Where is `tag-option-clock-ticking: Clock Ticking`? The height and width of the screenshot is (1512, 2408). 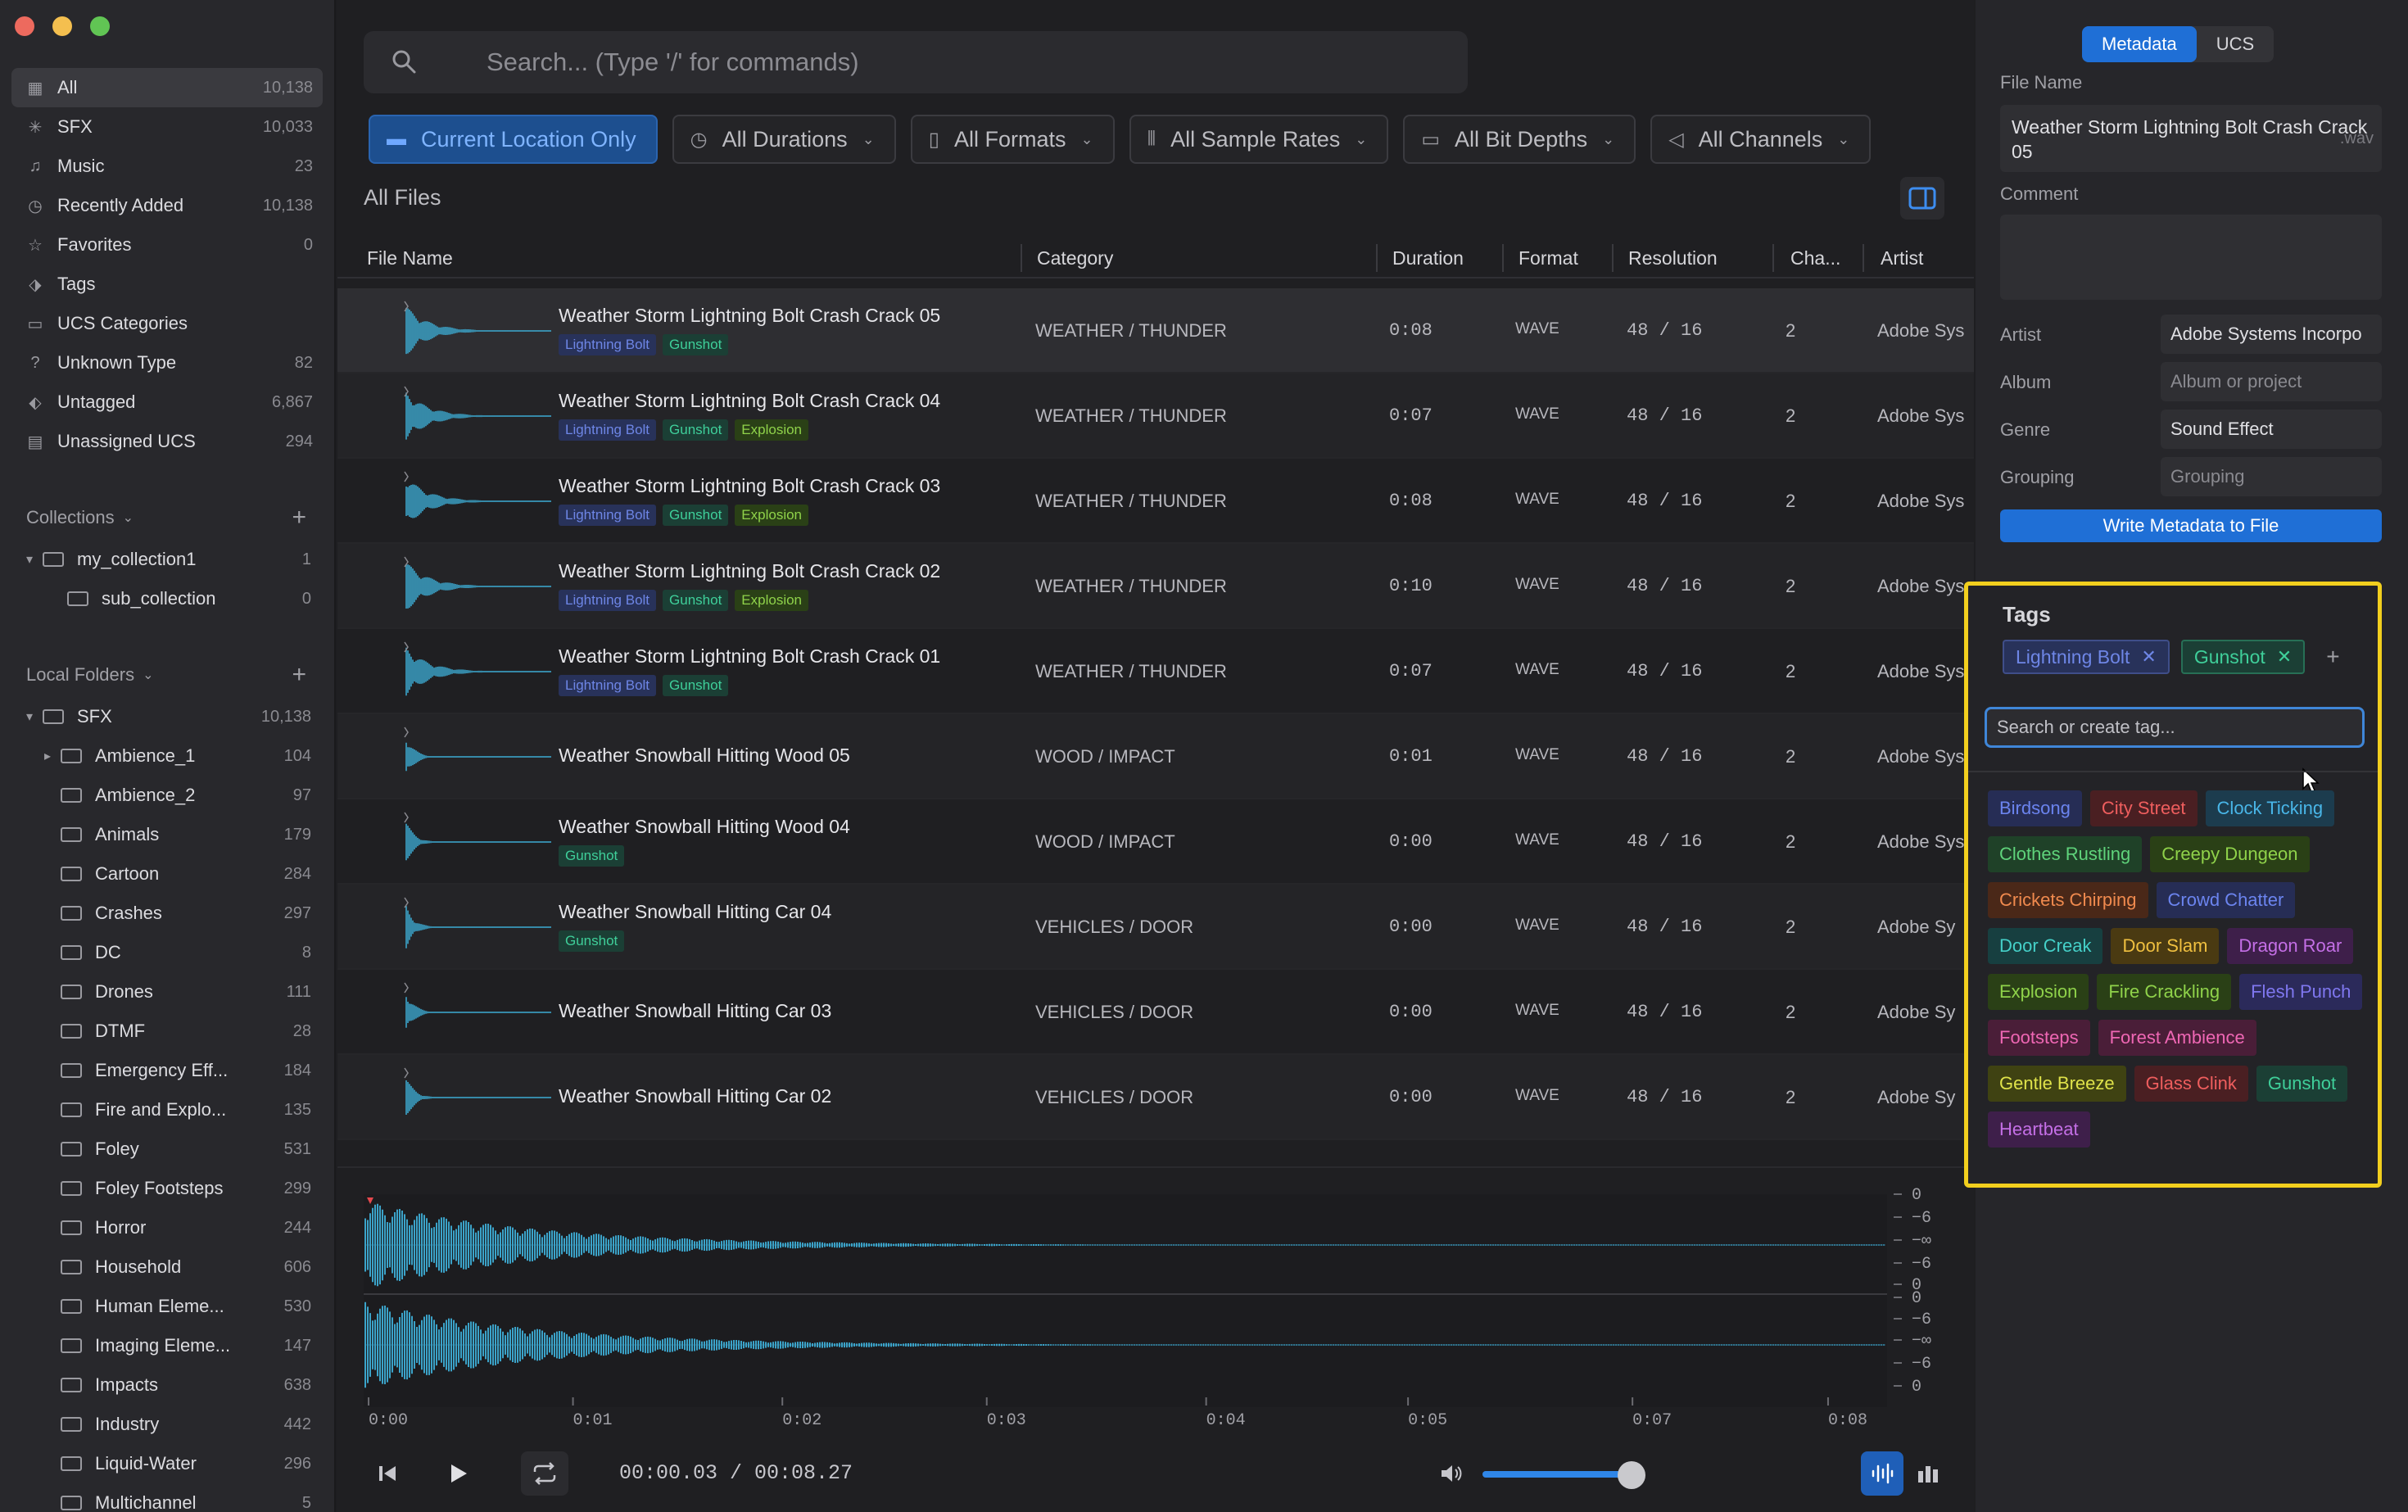
tag-option-clock-ticking: Clock Ticking is located at coordinates (2270, 808).